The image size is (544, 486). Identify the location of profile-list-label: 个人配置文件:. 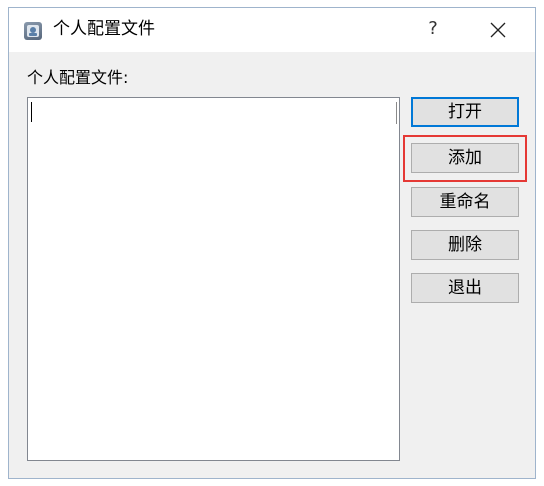
(78, 77).